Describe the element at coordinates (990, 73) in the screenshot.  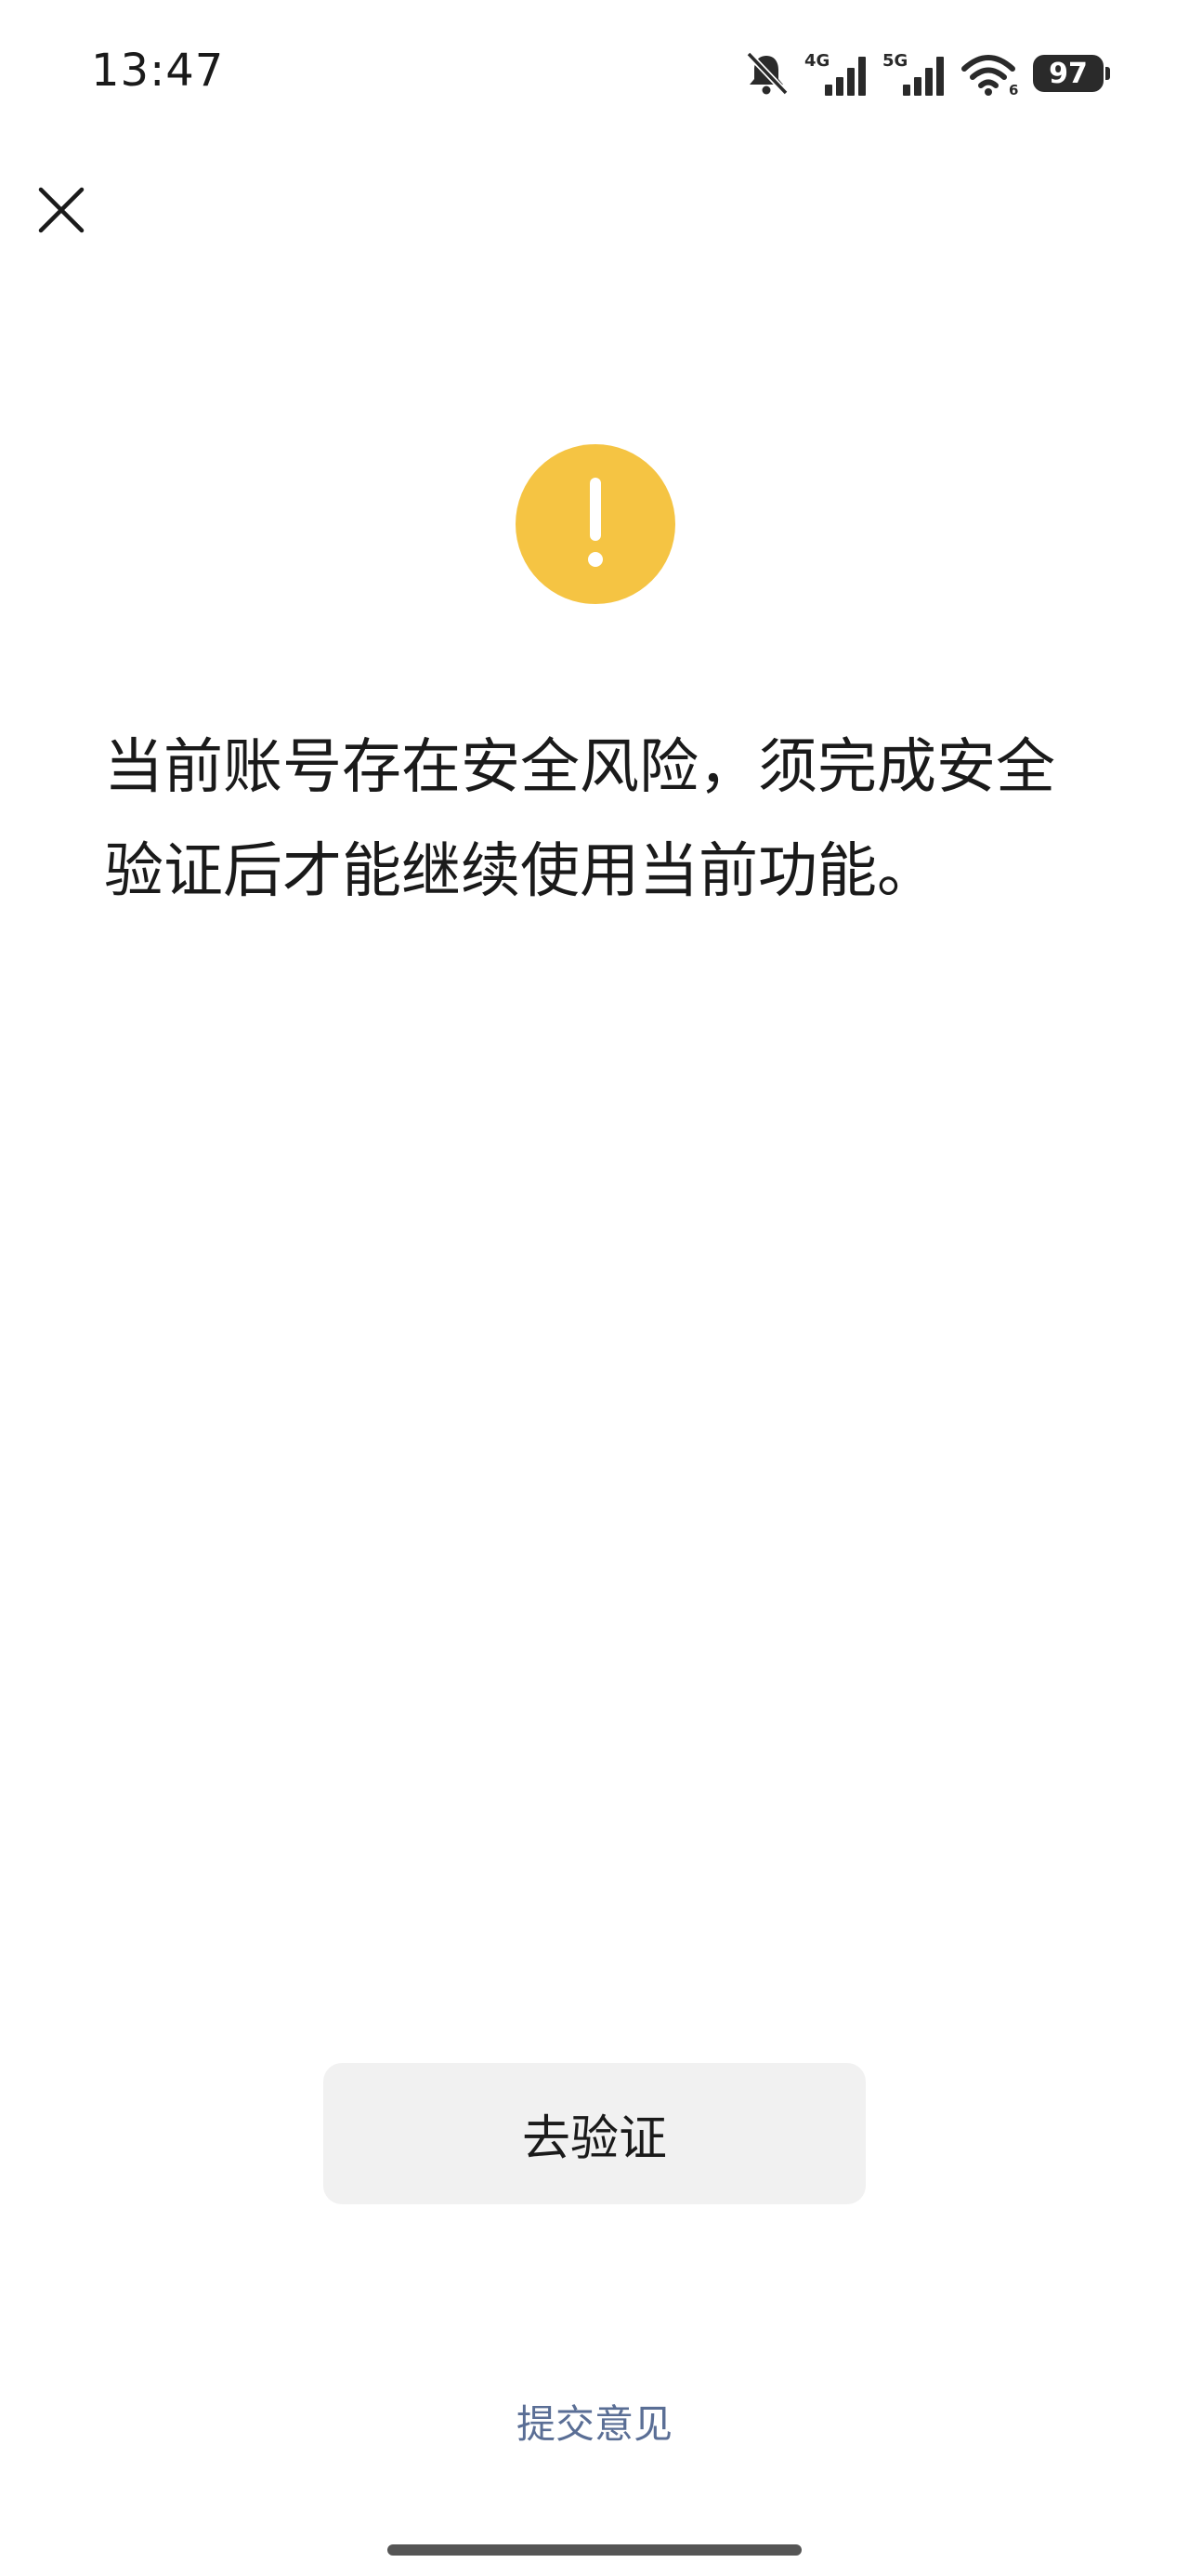
I see `wifi-icon: 6` at that location.